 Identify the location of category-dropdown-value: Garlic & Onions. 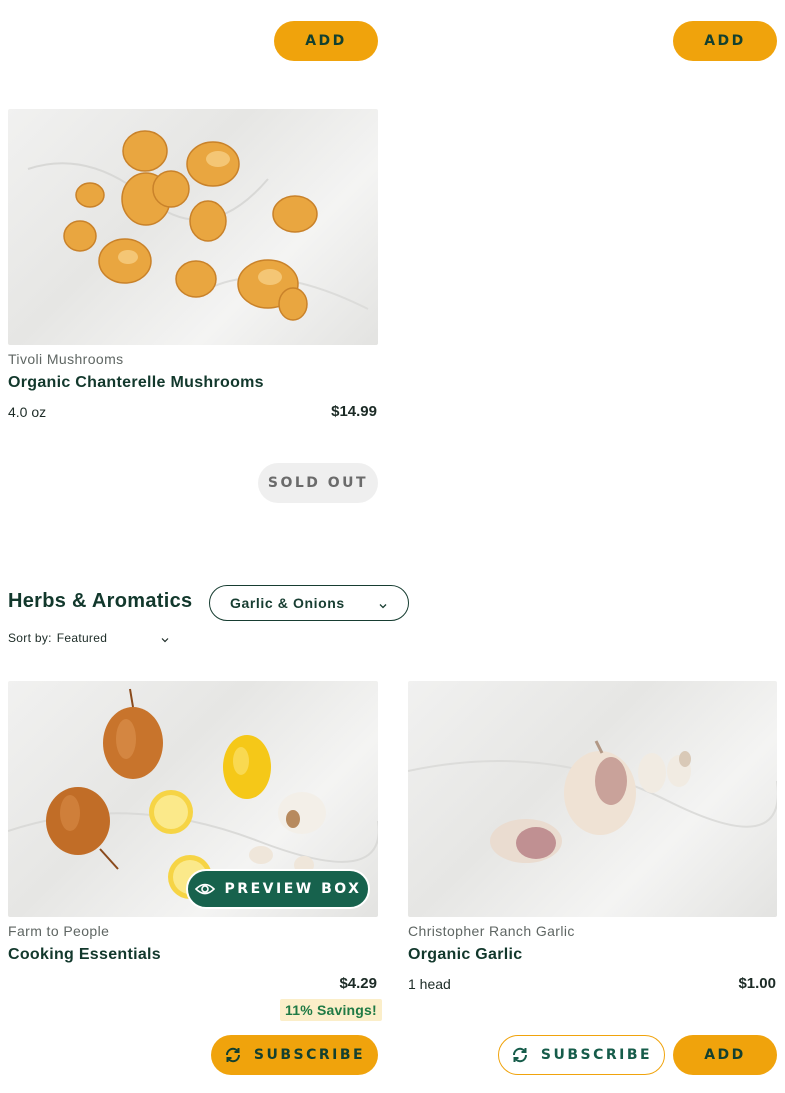
(287, 603).